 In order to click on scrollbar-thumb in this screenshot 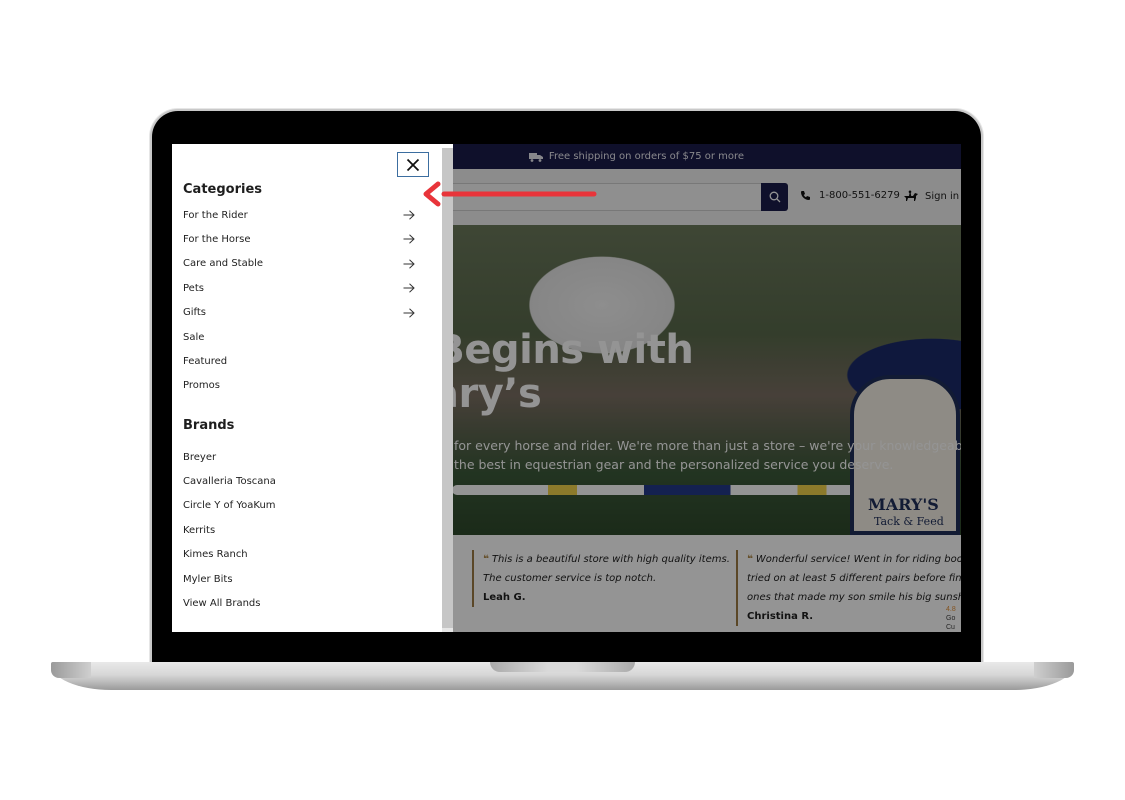, I will do `click(447, 388)`.